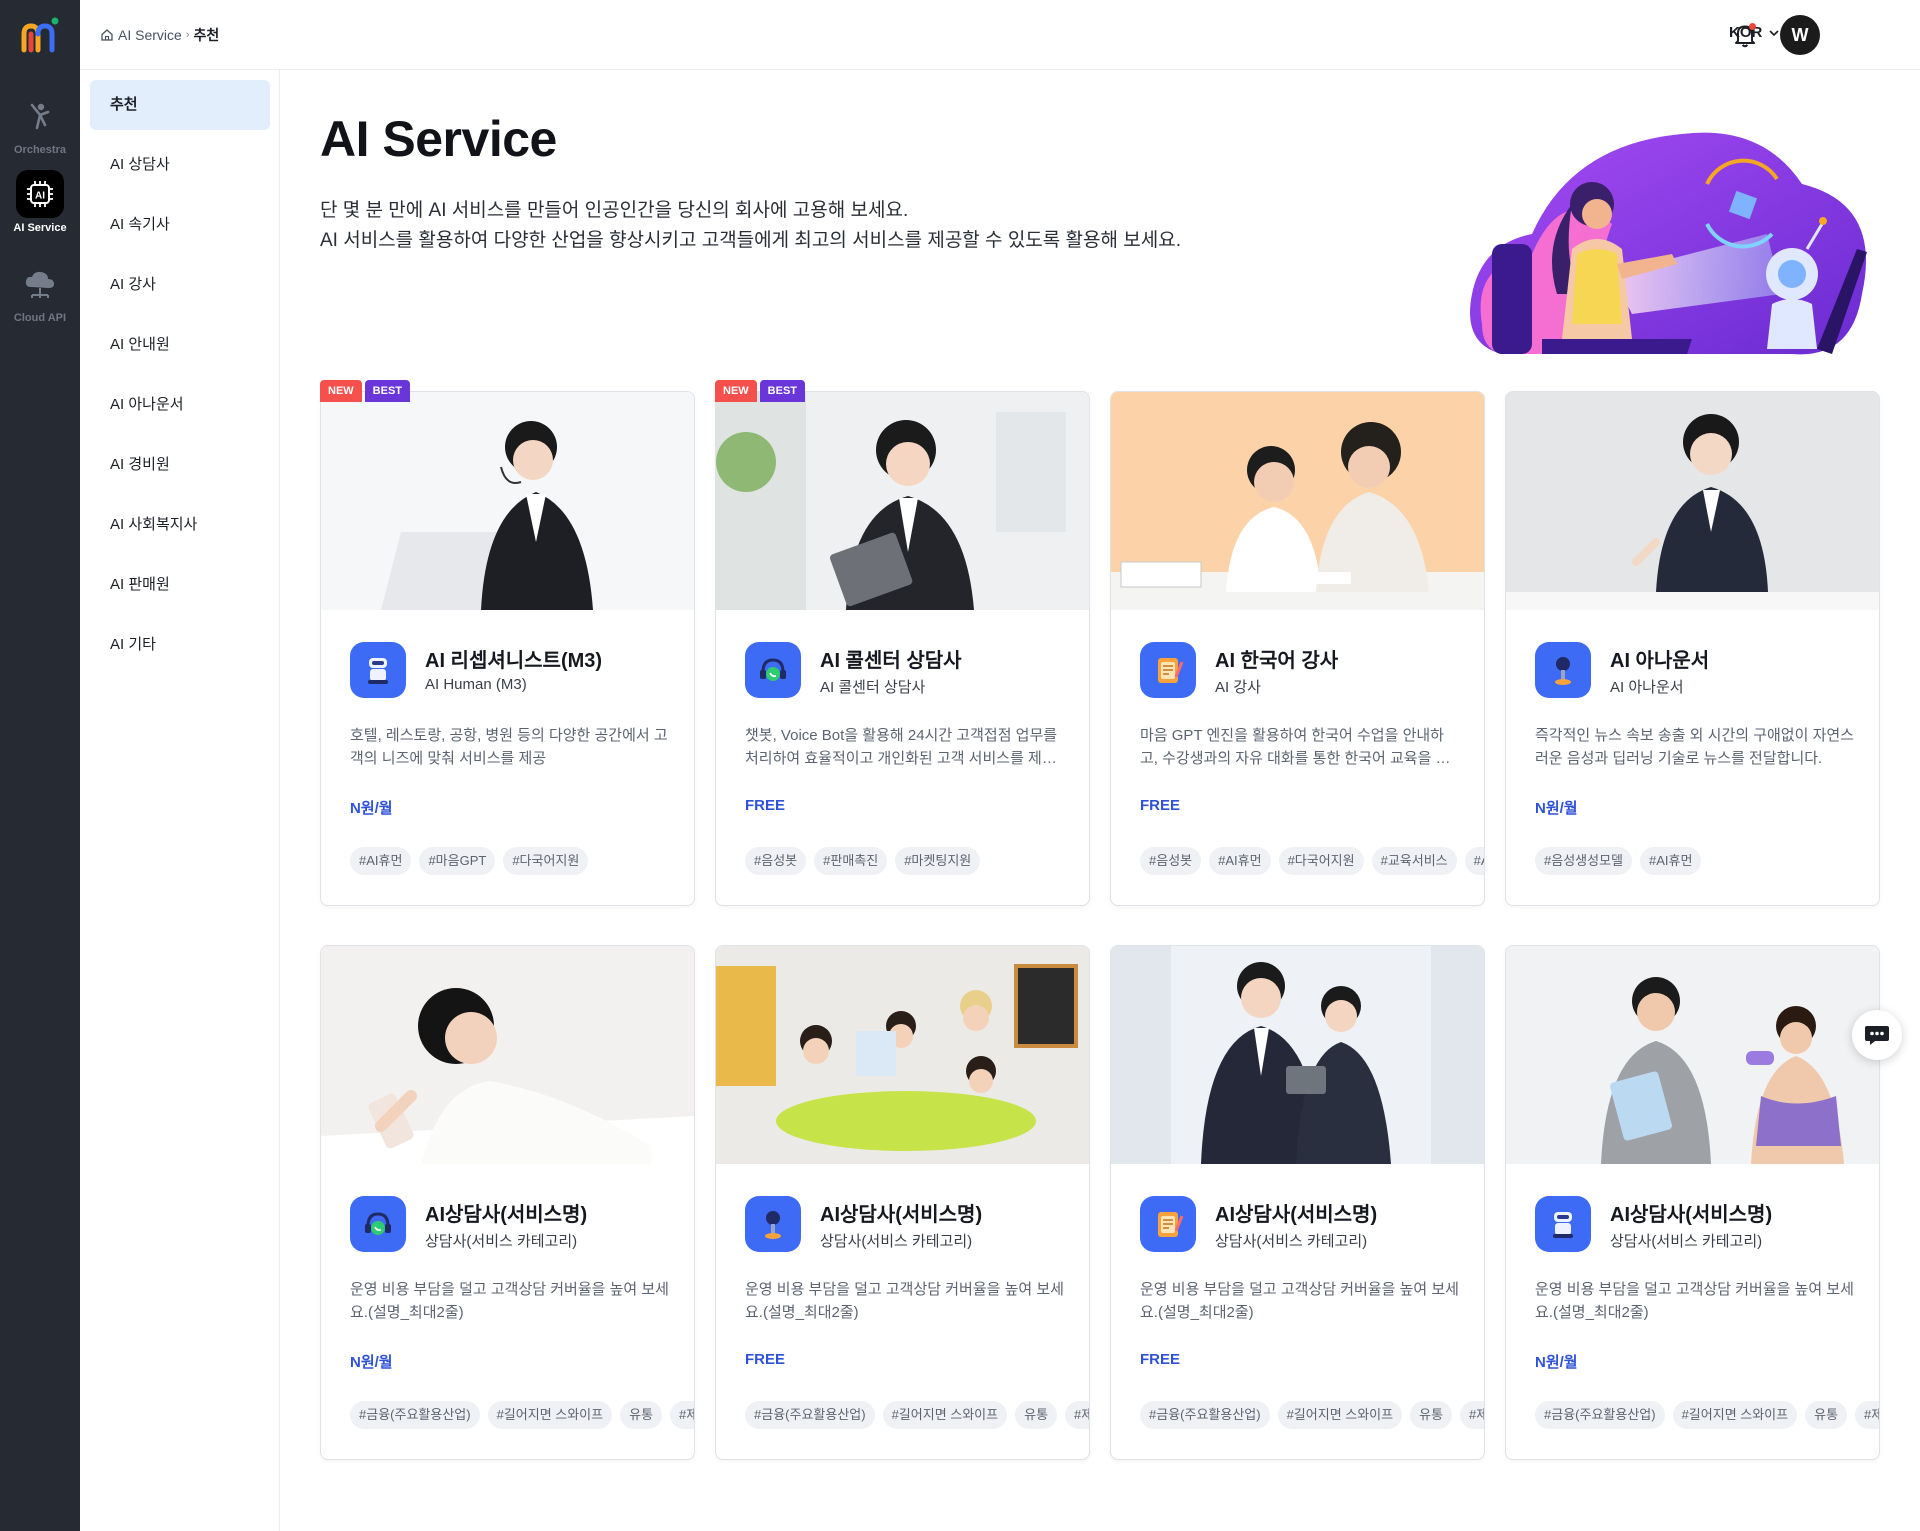 The height and width of the screenshot is (1531, 1920). Describe the element at coordinates (180, 465) in the screenshot. I see `subnav-item-security-guard: AI 경비원` at that location.